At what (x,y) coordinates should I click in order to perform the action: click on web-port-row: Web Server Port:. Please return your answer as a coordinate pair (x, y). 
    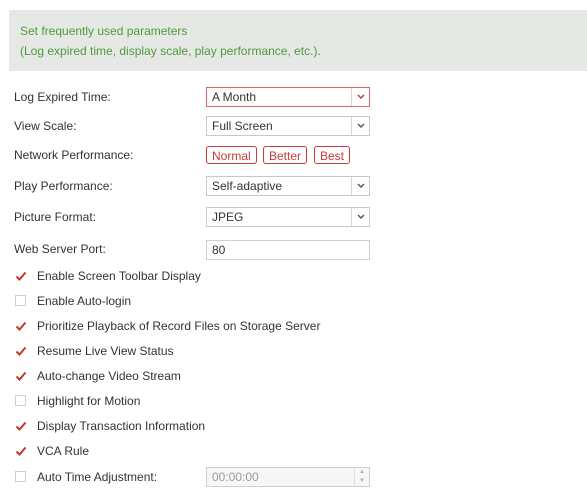
    Looking at the image, I should click on (60, 249).